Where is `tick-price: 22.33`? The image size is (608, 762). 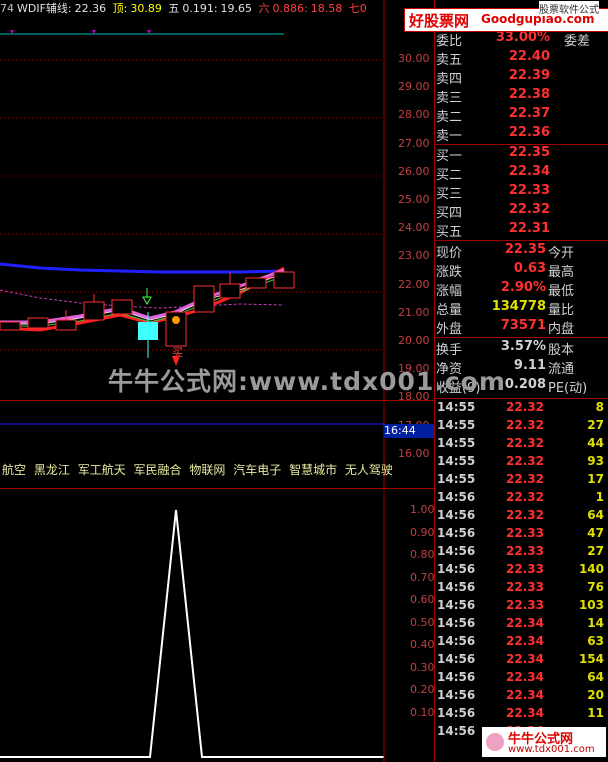 tick-price: 22.33 is located at coordinates (525, 605).